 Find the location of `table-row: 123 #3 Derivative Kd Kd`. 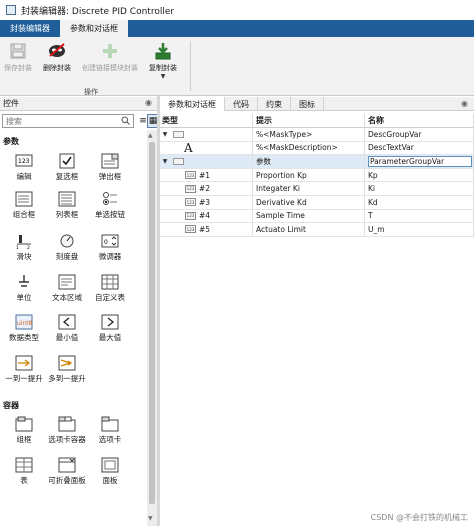

table-row: 123 #3 Derivative Kd Kd is located at coordinates (317, 202).